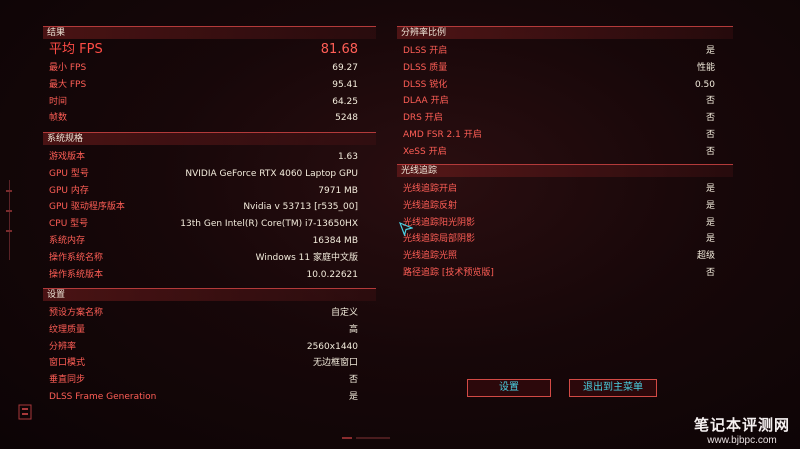 The width and height of the screenshot is (800, 449). Describe the element at coordinates (332, 274) in the screenshot. I see `system-value: 10.0.22621` at that location.